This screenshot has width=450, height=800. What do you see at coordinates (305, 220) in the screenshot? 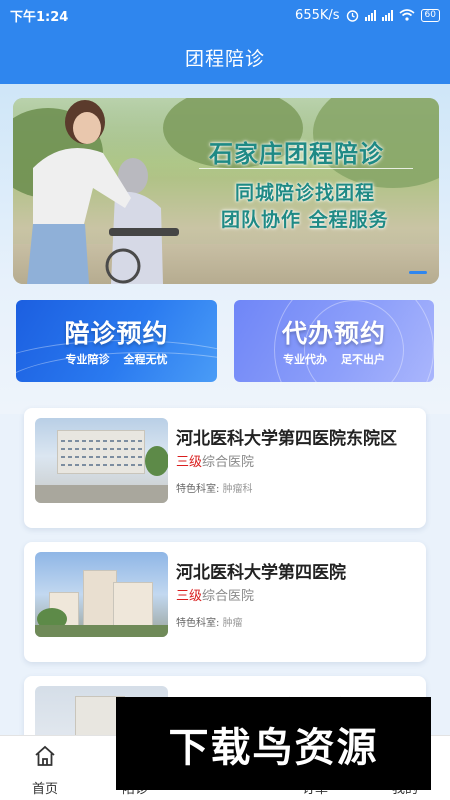
I see `banner-line2: 团队协作 全程服务` at bounding box center [305, 220].